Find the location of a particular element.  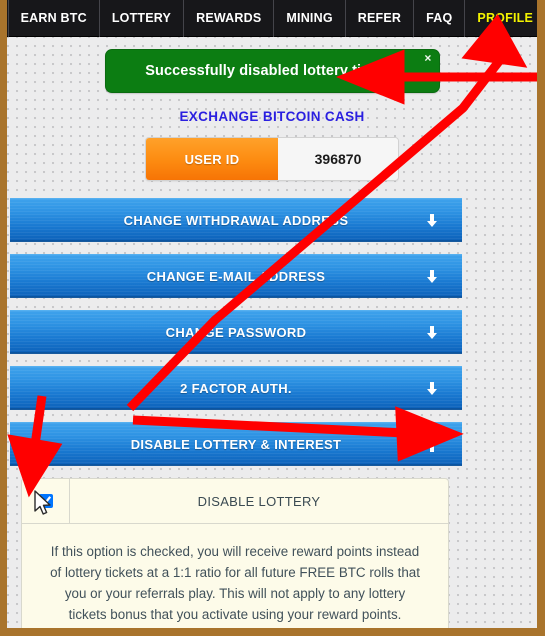

user-id-row: USER ID 396870 is located at coordinates (272, 159).